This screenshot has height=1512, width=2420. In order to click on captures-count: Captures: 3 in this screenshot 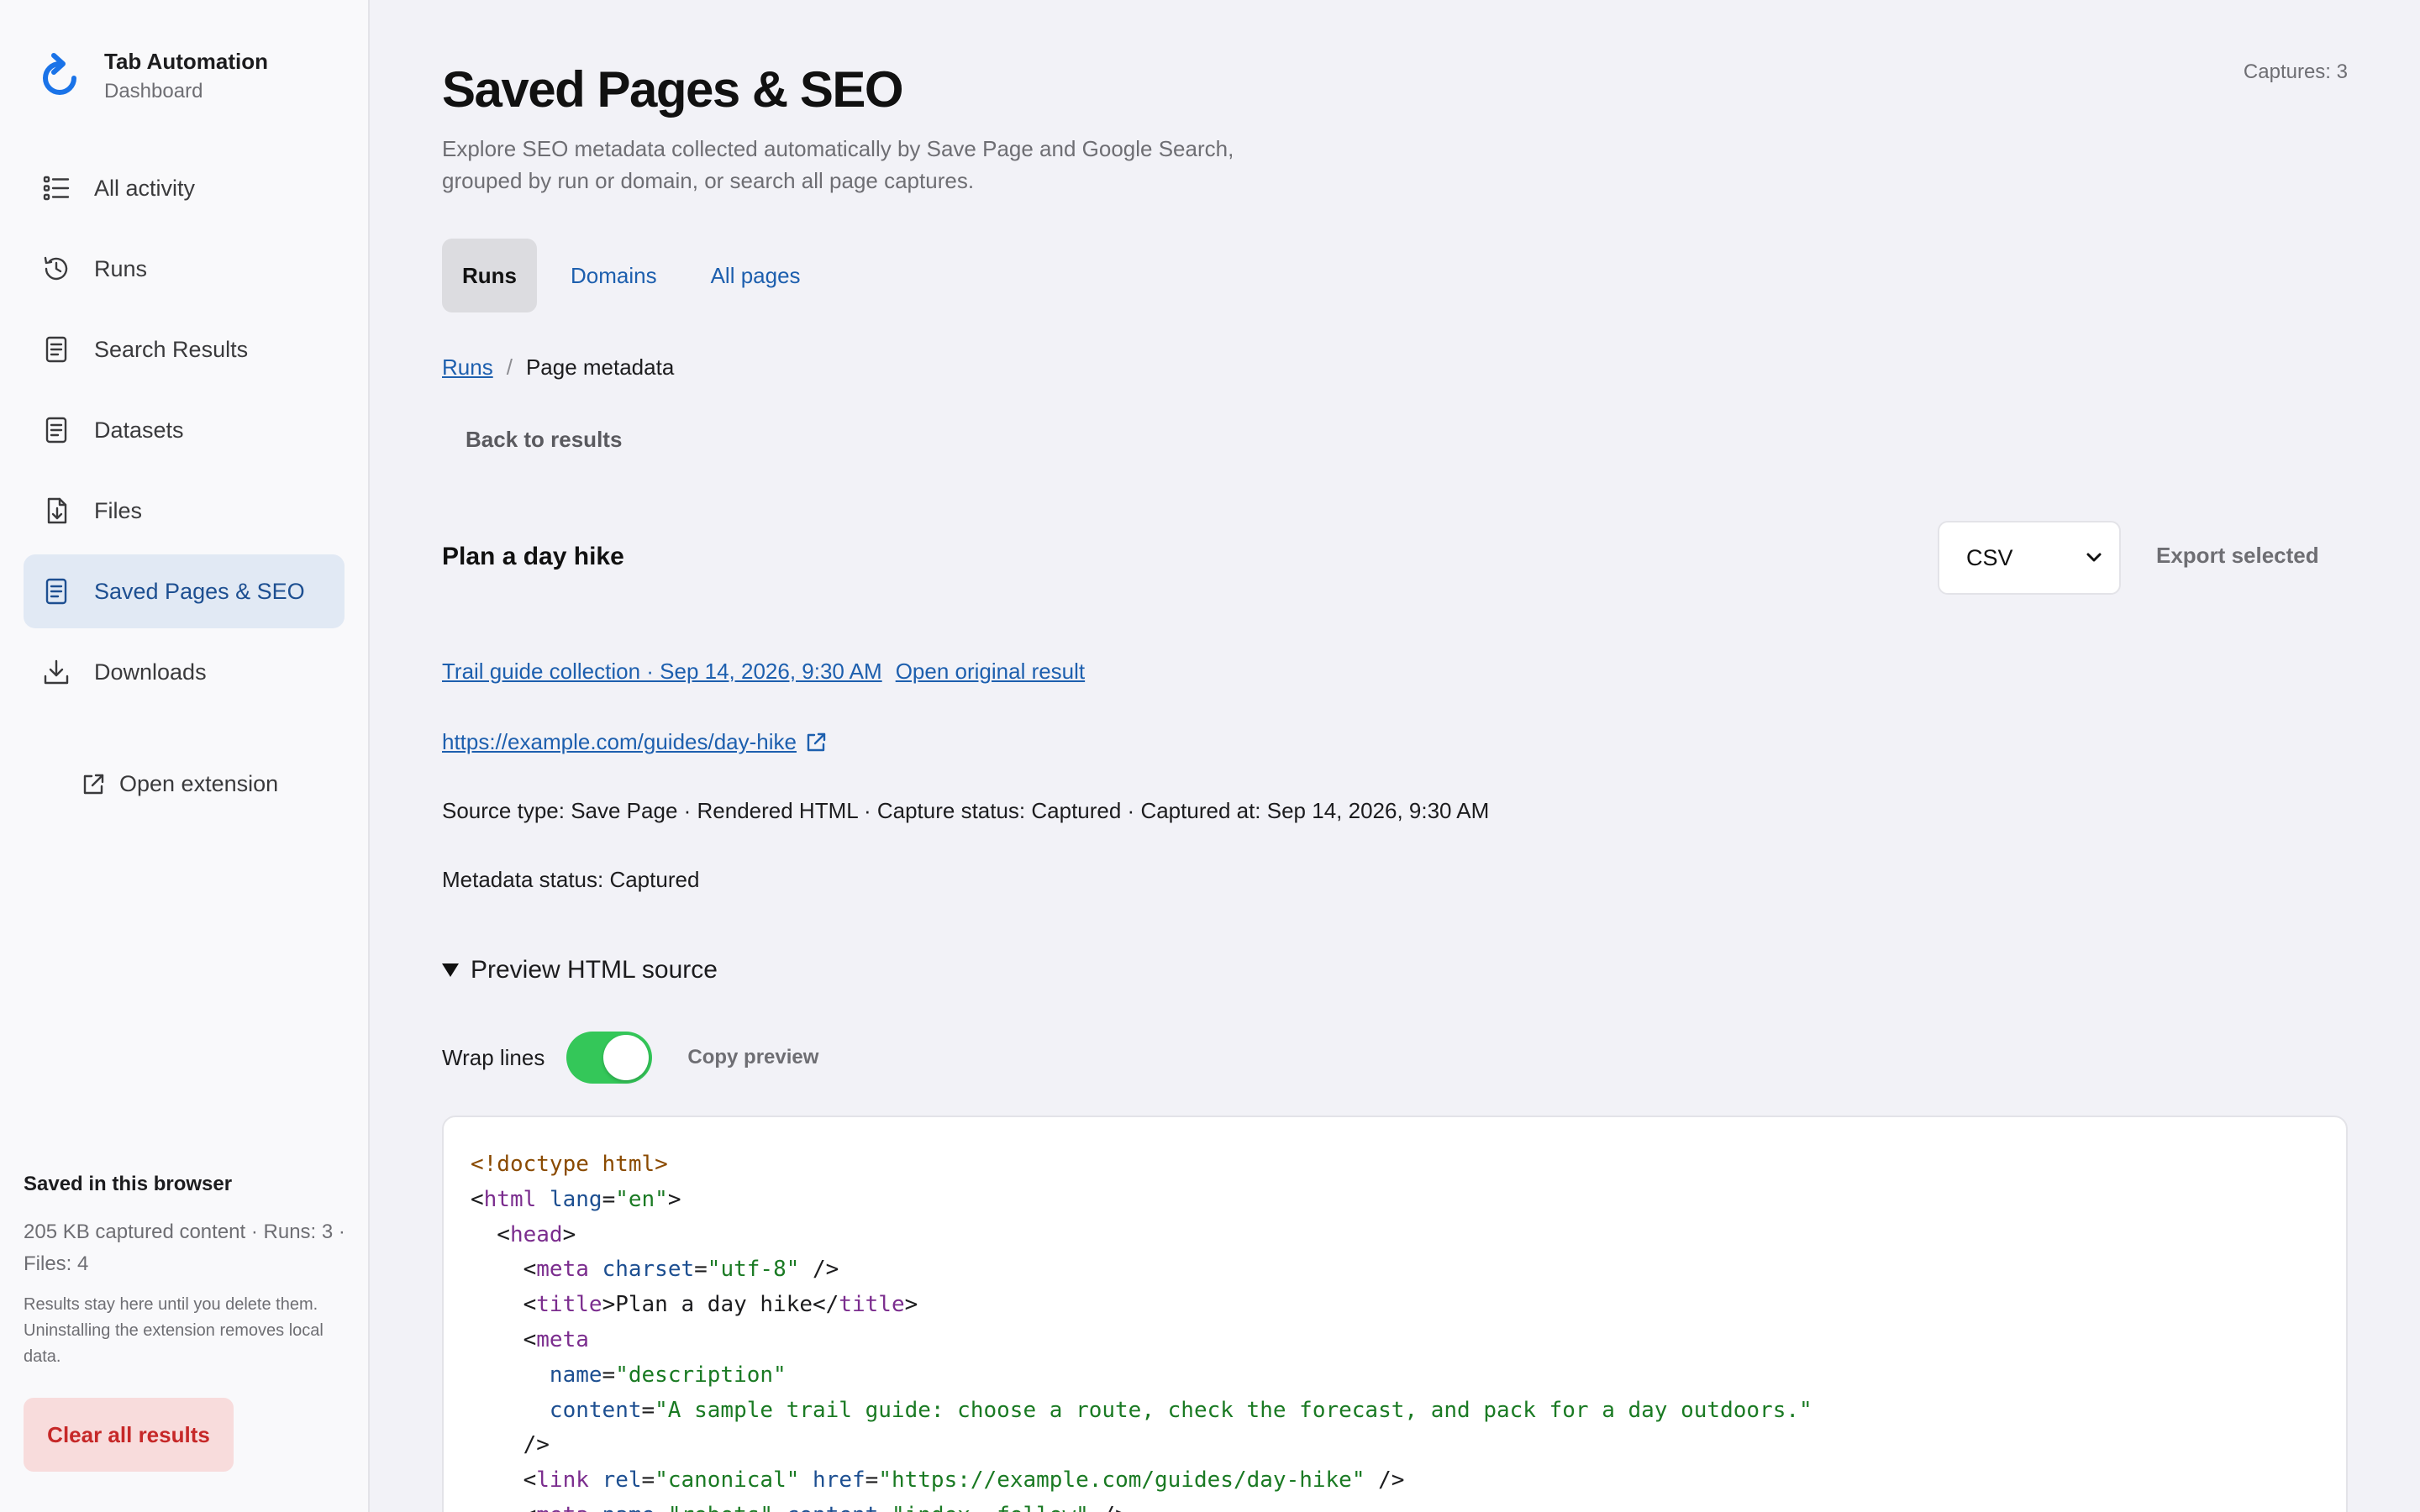, I will do `click(2295, 71)`.